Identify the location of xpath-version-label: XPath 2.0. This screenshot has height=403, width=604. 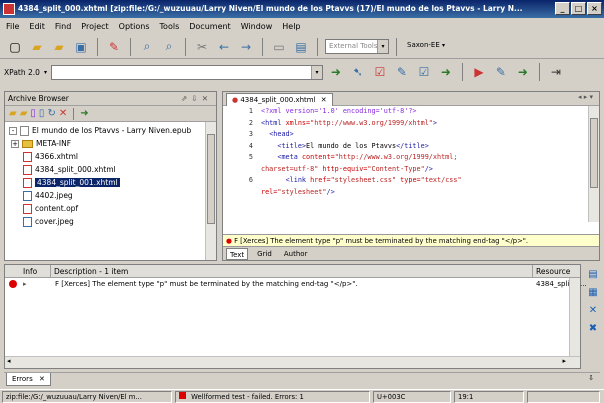
(22, 72).